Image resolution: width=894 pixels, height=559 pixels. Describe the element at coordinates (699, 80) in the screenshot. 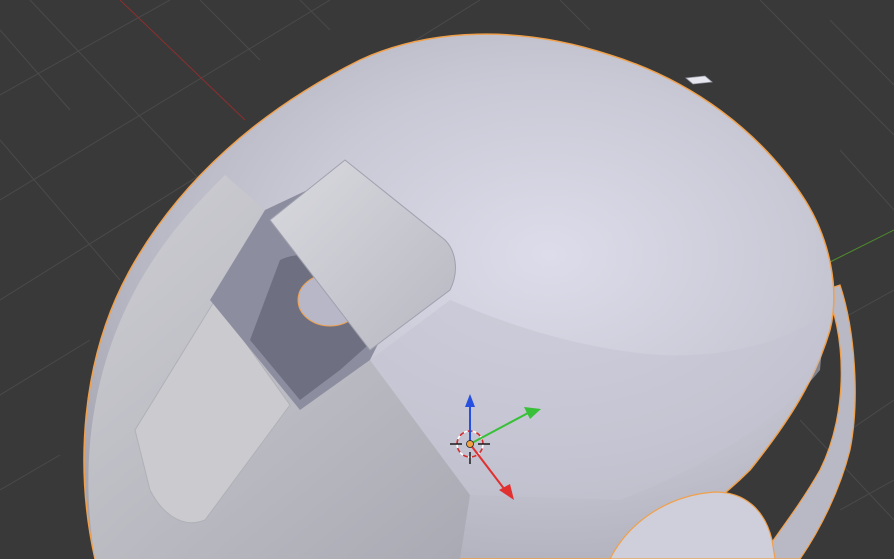

I see `helmet-notch` at that location.